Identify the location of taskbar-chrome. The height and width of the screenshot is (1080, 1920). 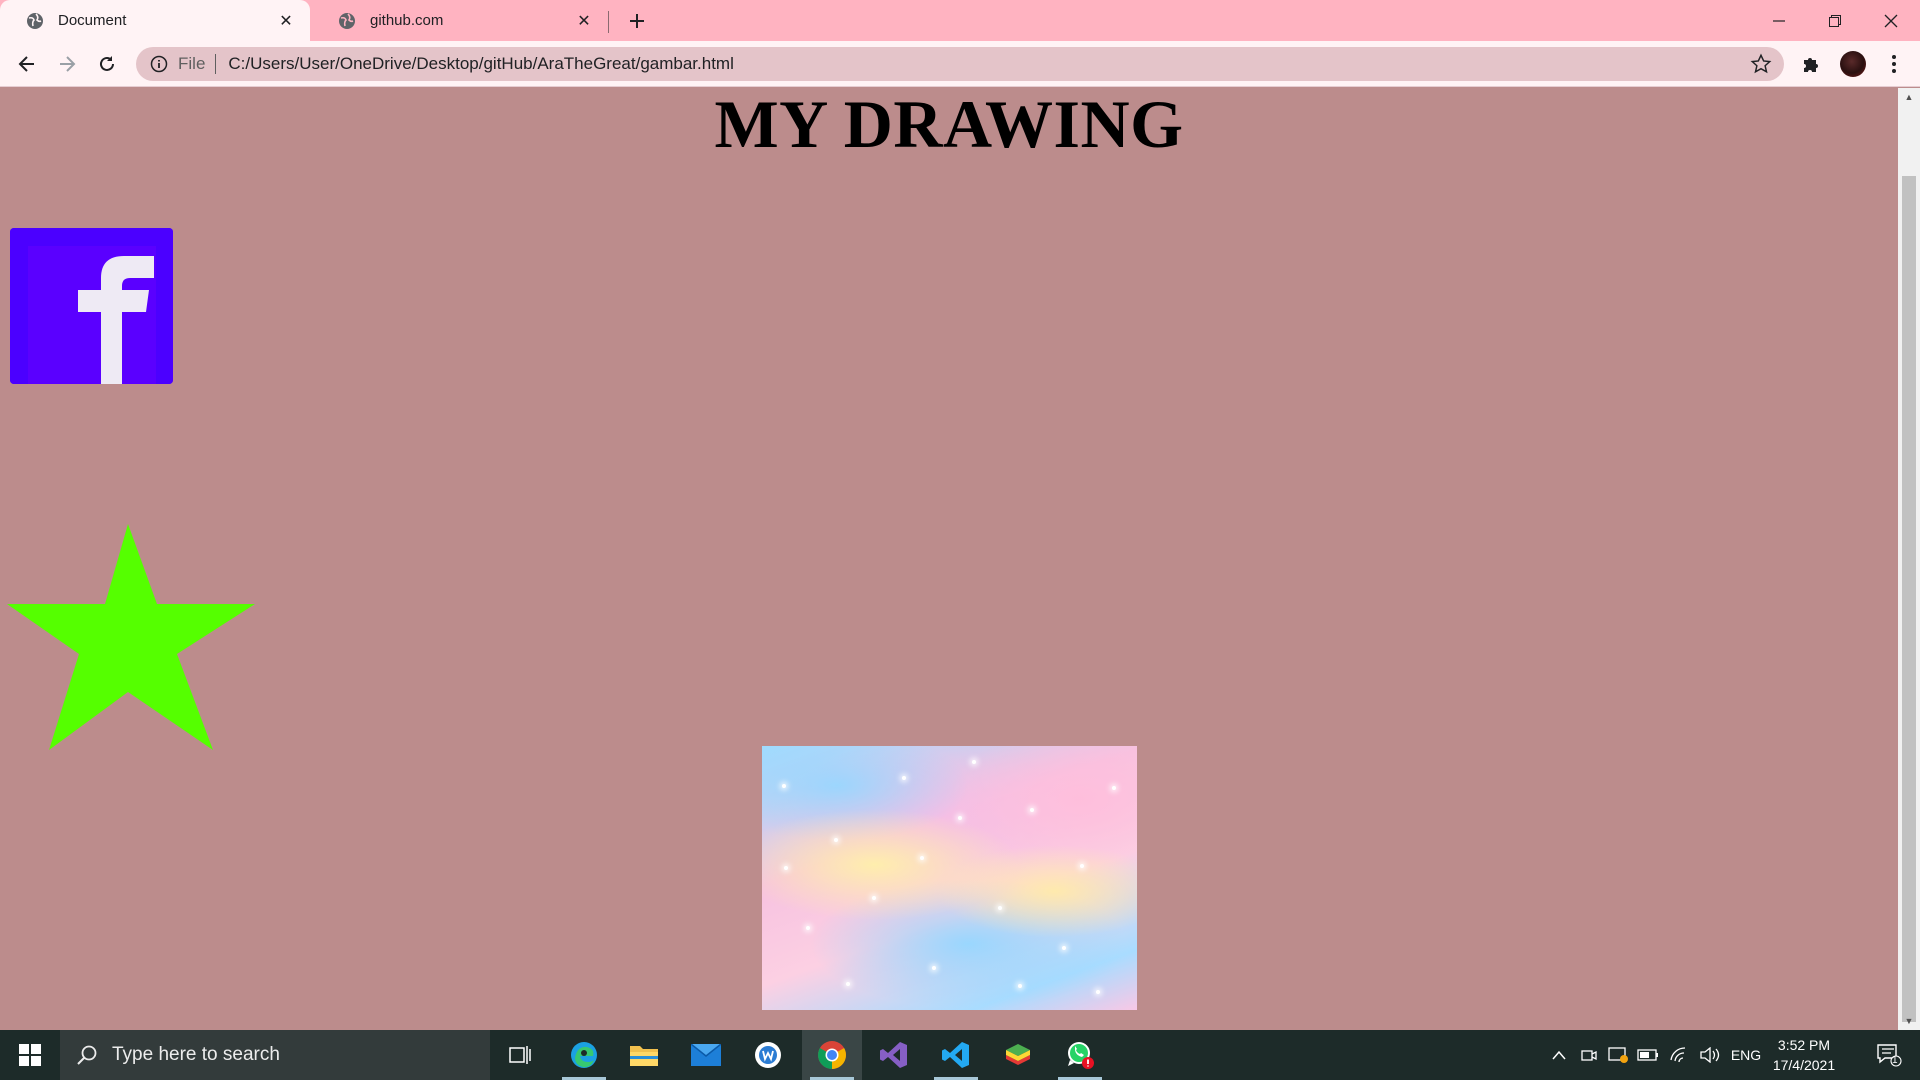
(832, 1055).